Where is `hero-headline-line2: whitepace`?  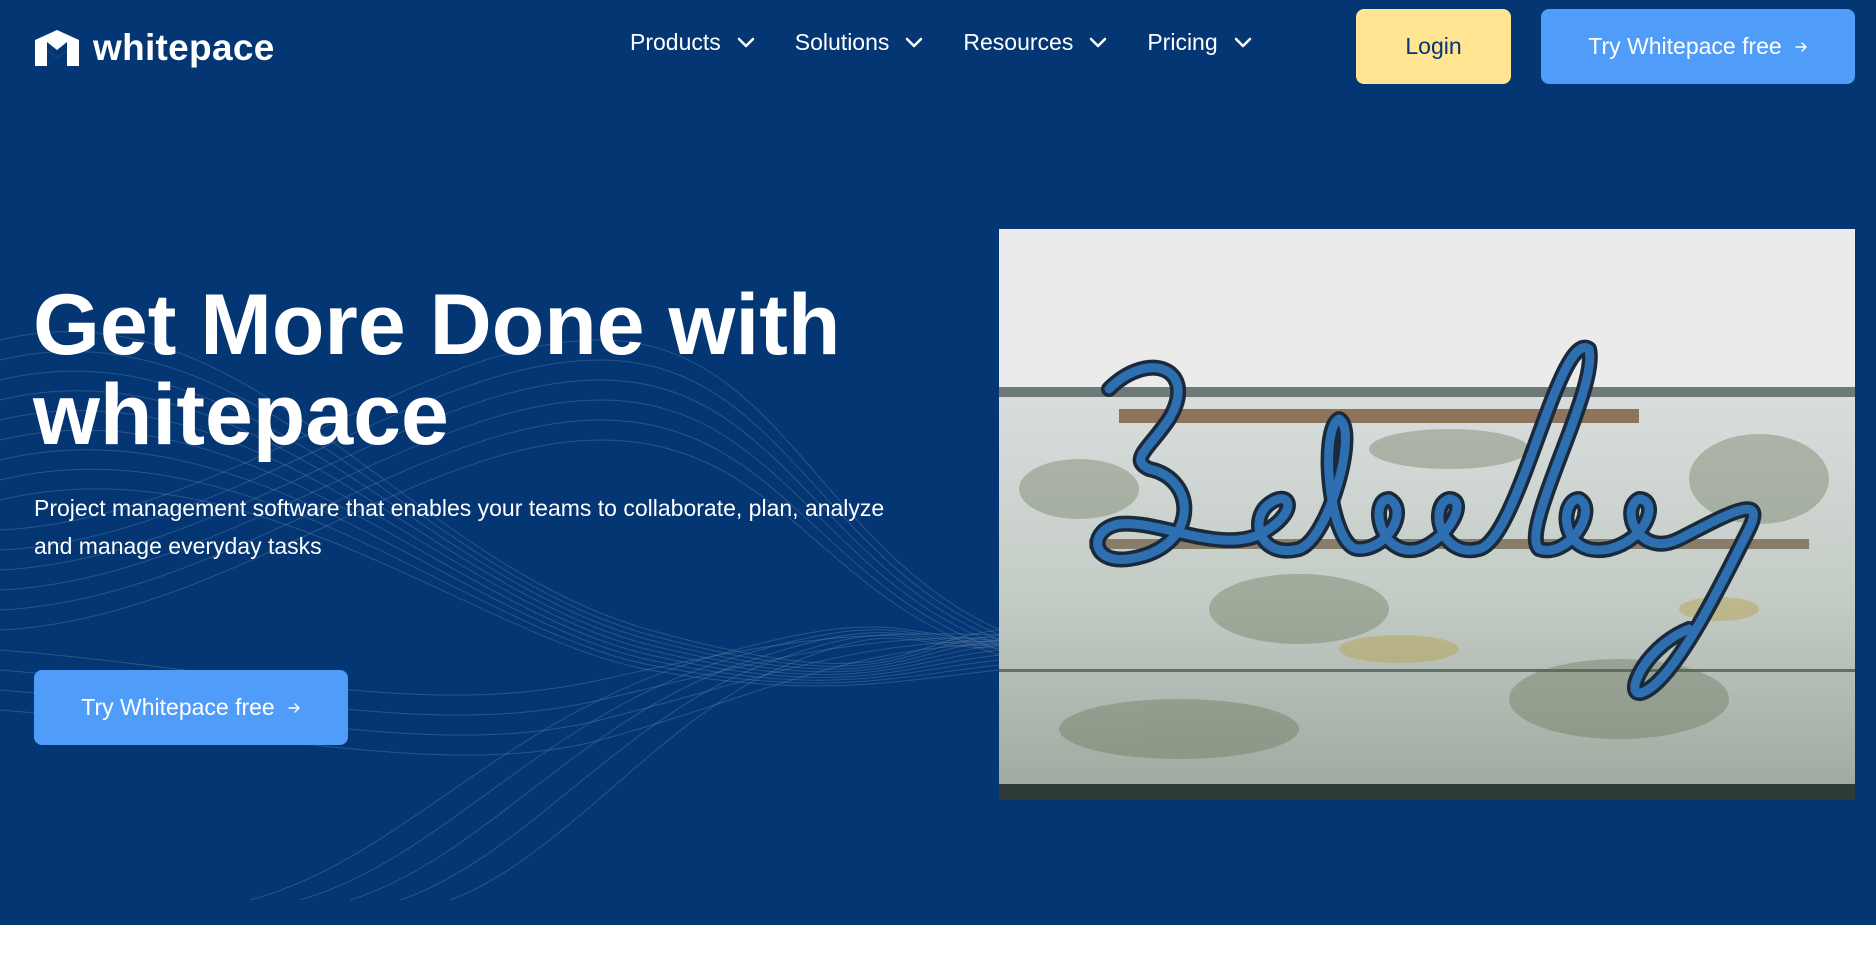 hero-headline-line2: whitepace is located at coordinates (241, 415).